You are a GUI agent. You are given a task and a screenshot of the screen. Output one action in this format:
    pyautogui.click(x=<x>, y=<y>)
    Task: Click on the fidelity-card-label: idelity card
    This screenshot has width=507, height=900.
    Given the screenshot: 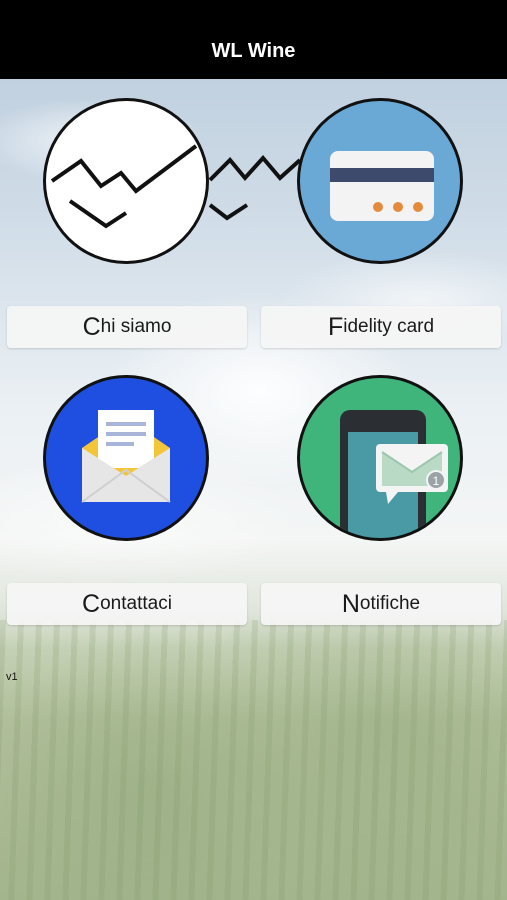 What is the action you would take?
    pyautogui.click(x=389, y=326)
    